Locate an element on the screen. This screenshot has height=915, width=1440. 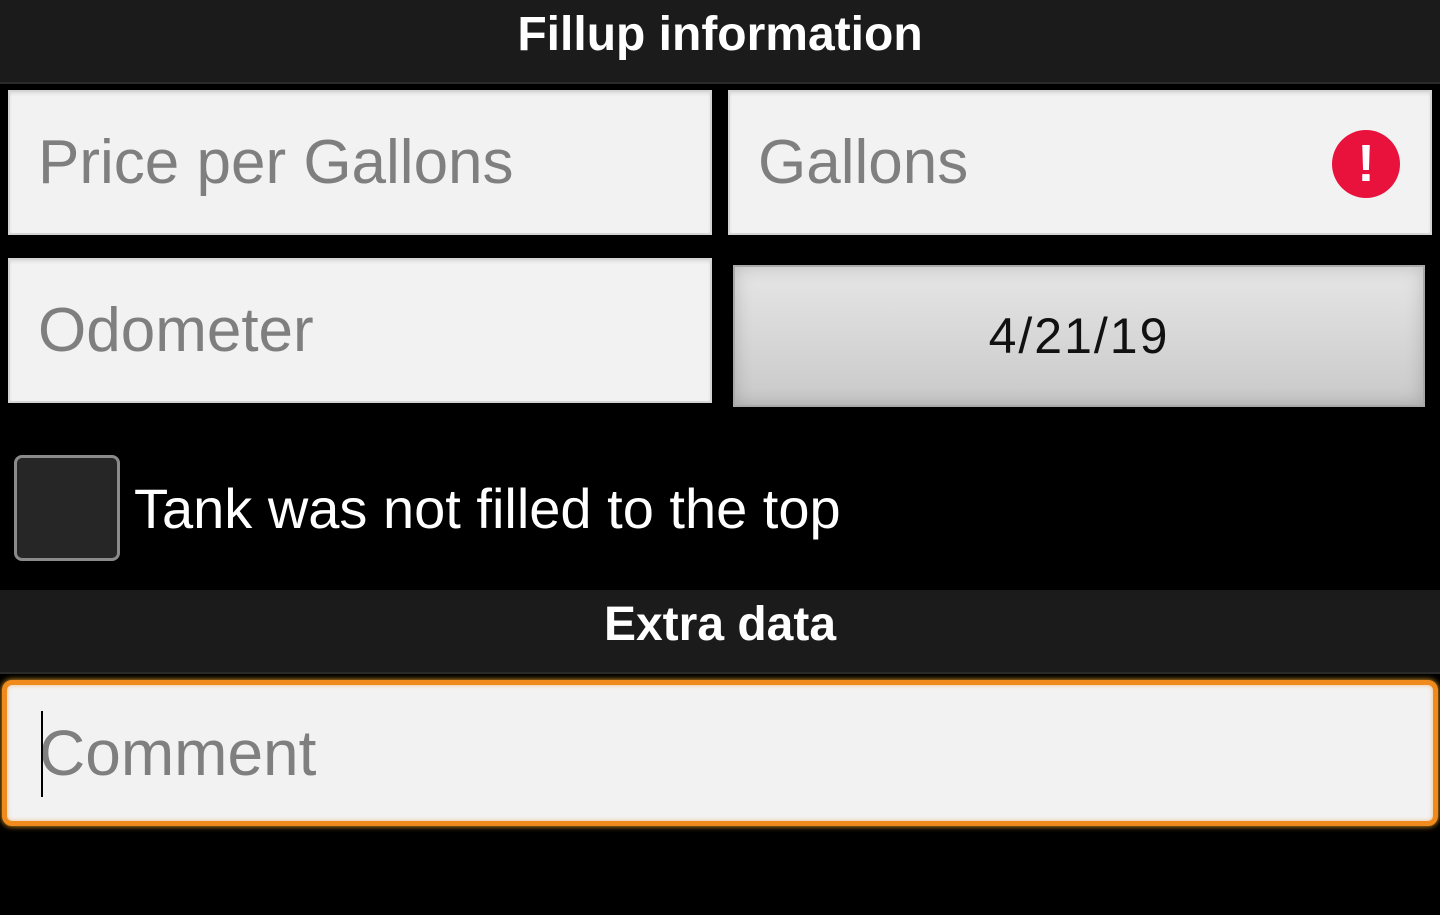
tank-not-full-checkbox is located at coordinates (67, 508).